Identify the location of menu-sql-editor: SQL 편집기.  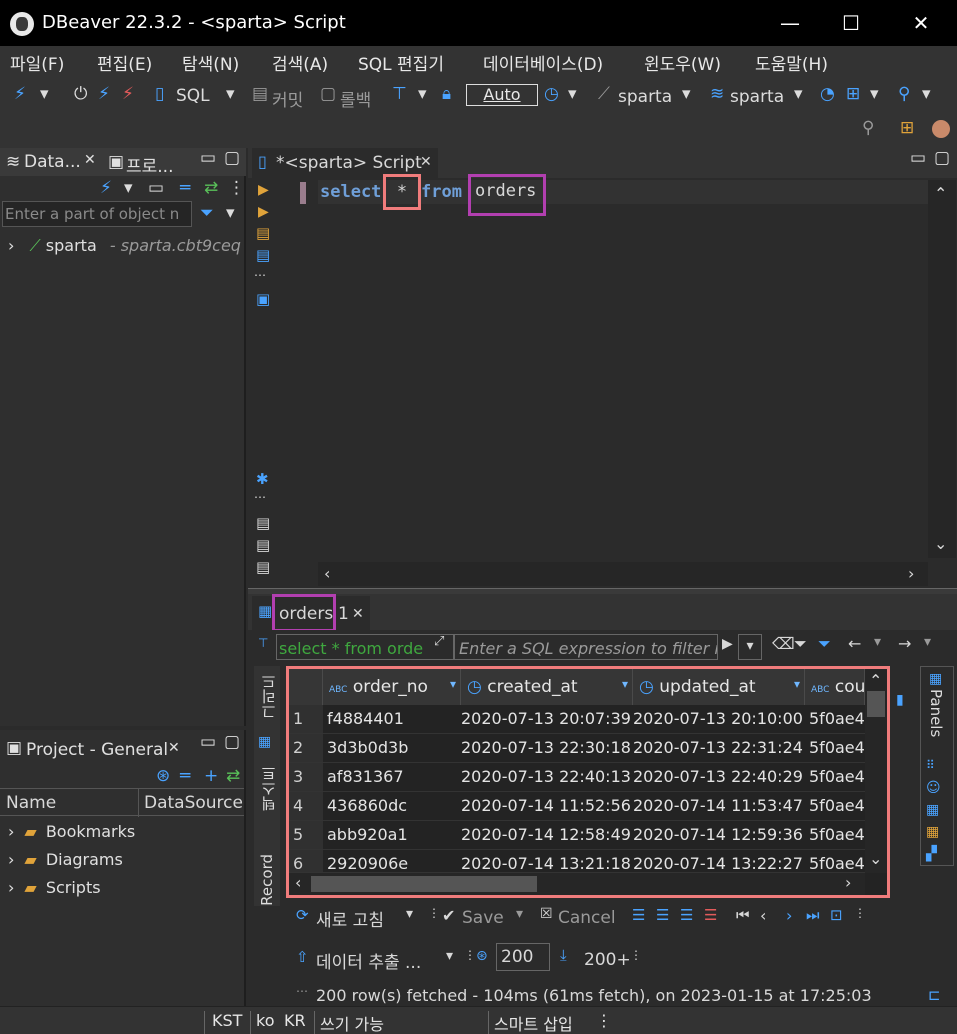
(401, 62).